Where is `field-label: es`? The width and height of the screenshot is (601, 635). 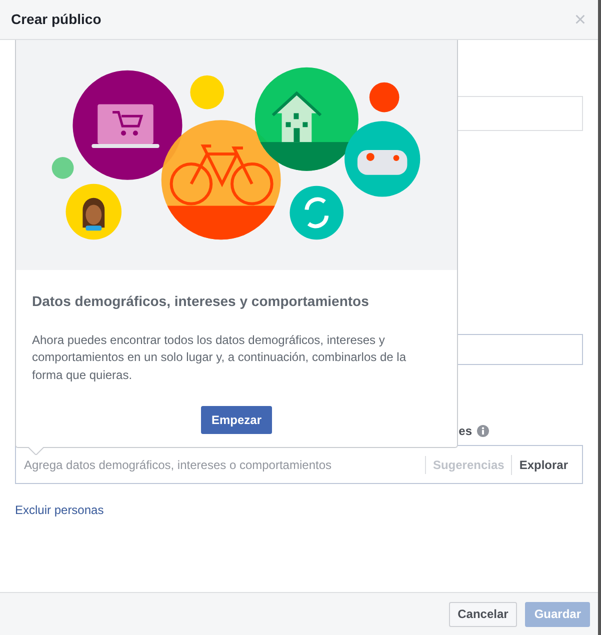 field-label: es is located at coordinates (465, 431).